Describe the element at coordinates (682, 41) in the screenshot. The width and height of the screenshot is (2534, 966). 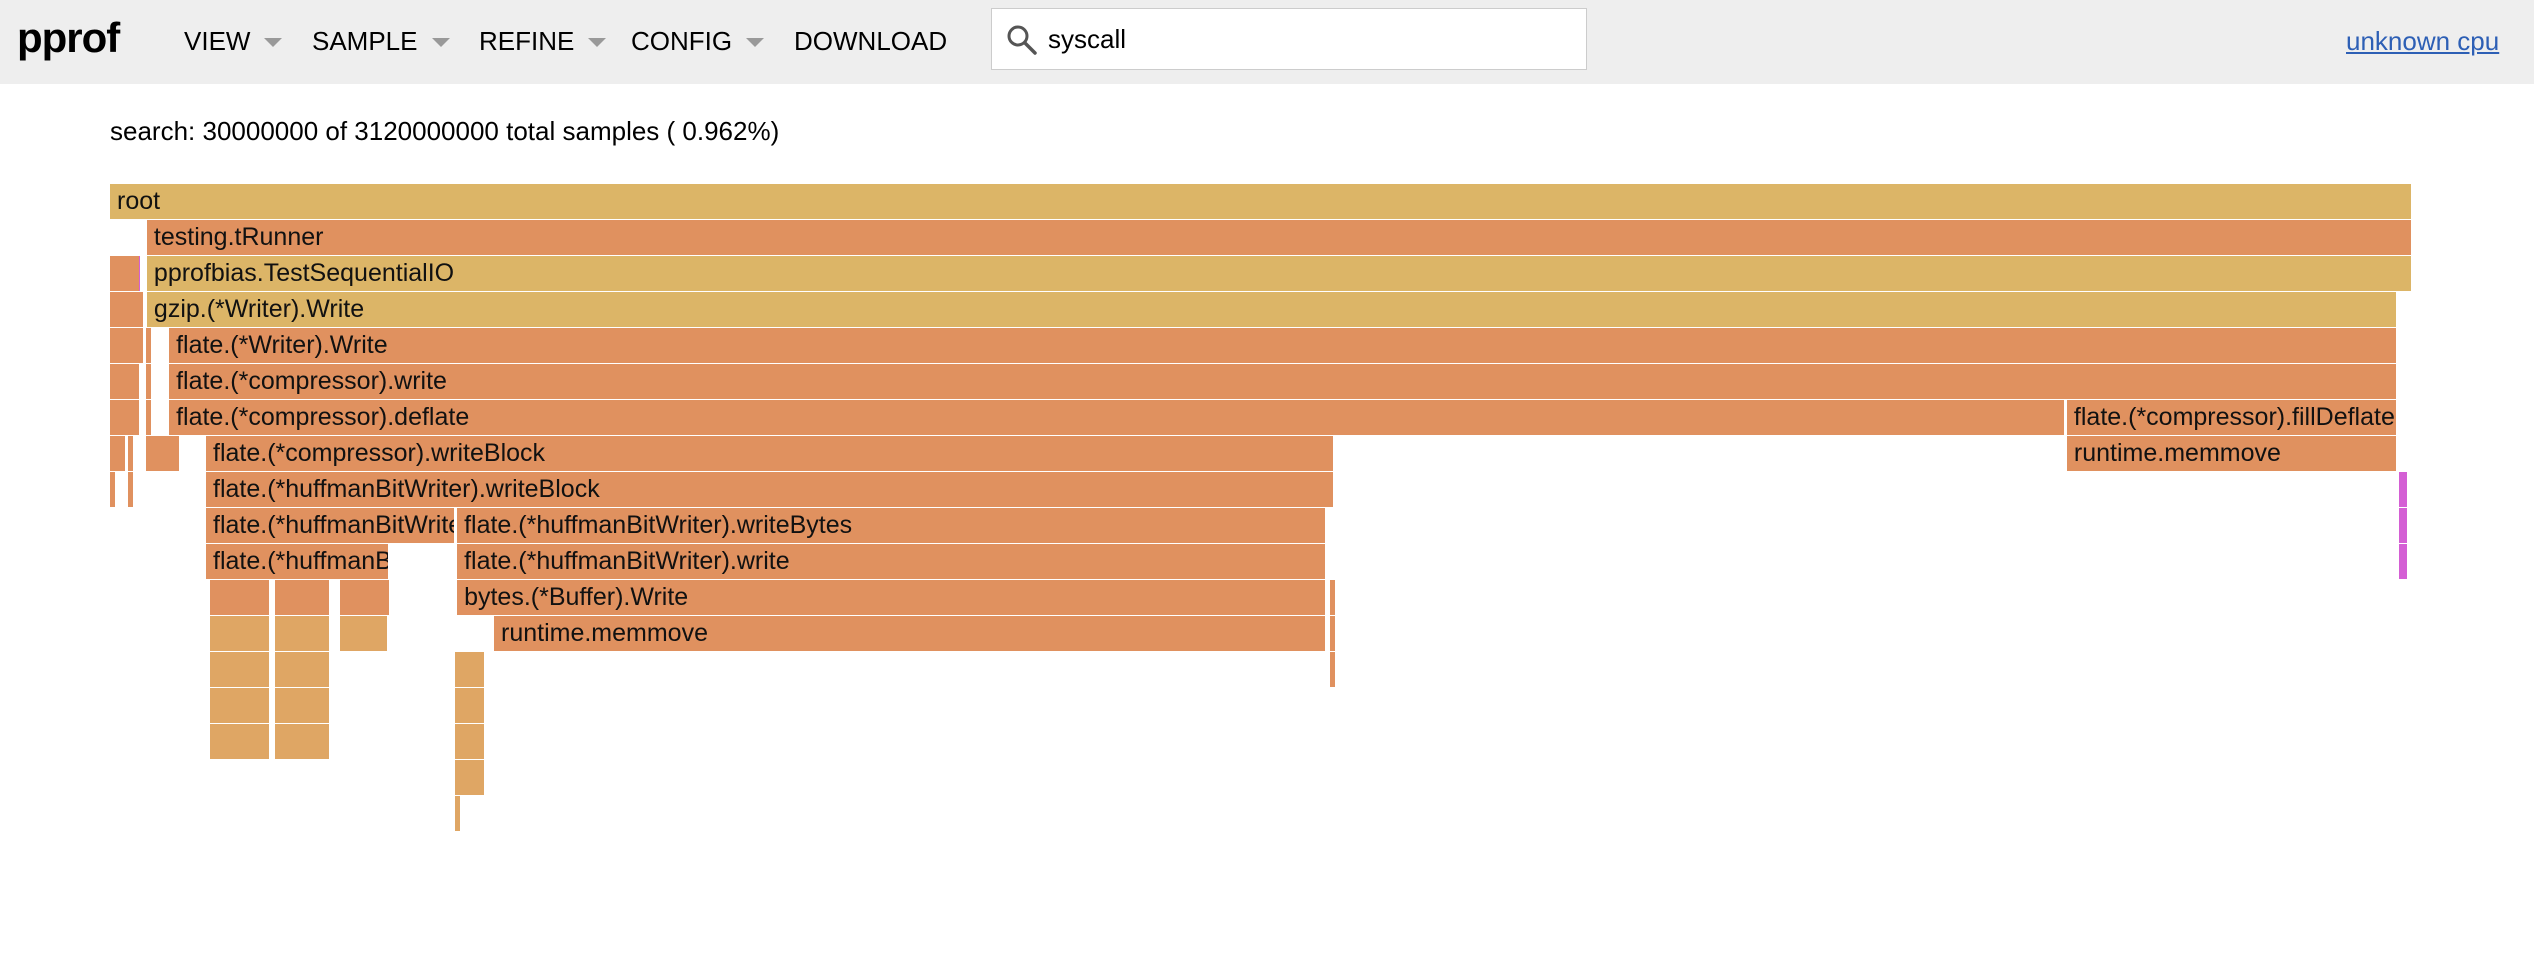
I see `menu-config-label: CONFIG` at that location.